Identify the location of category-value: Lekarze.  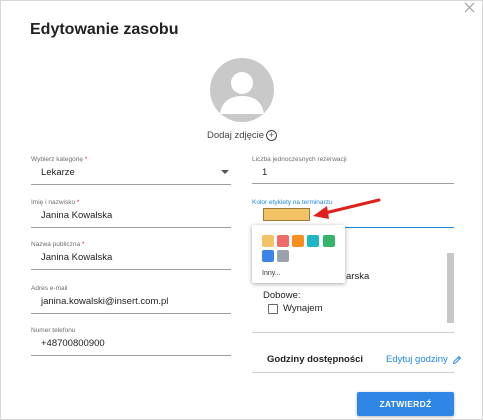
(58, 172).